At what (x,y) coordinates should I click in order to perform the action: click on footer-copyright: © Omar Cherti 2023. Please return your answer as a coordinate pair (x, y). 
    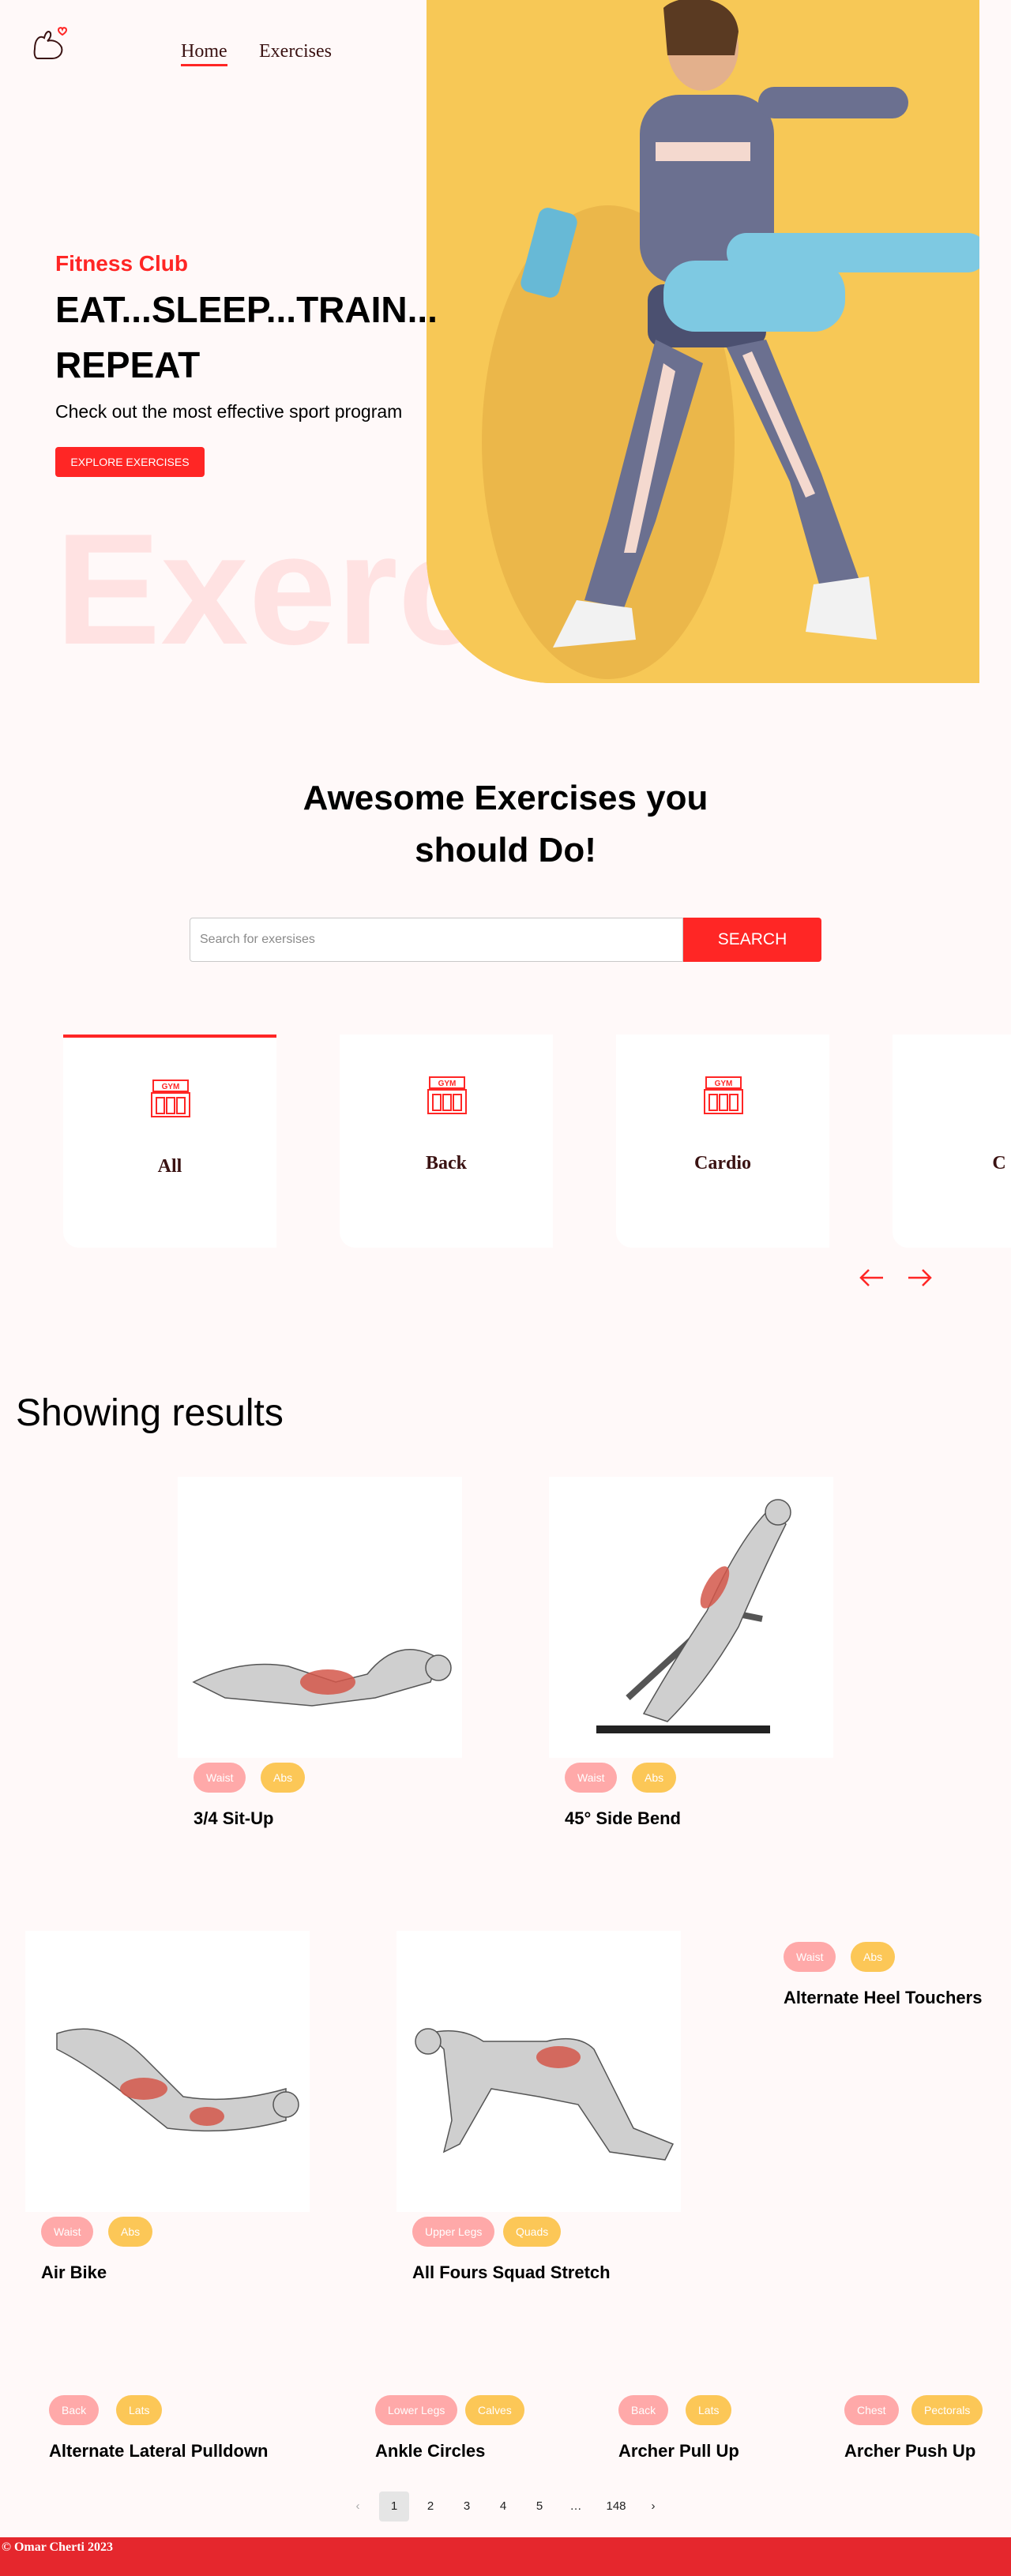
    Looking at the image, I should click on (57, 2547).